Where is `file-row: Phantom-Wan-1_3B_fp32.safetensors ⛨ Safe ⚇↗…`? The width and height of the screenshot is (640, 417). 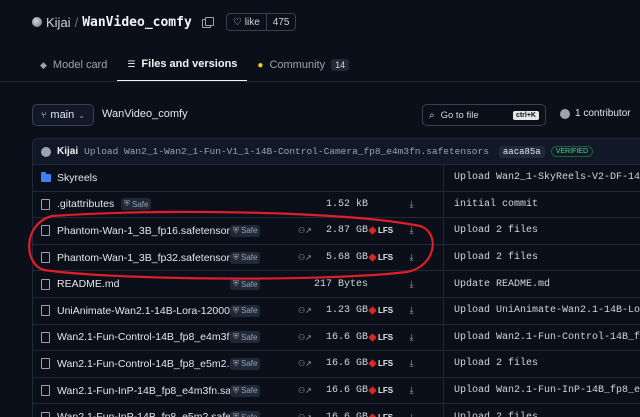 file-row: Phantom-Wan-1_3B_fp32.safetensors ⛨ Safe ⚇↗… is located at coordinates (336, 258).